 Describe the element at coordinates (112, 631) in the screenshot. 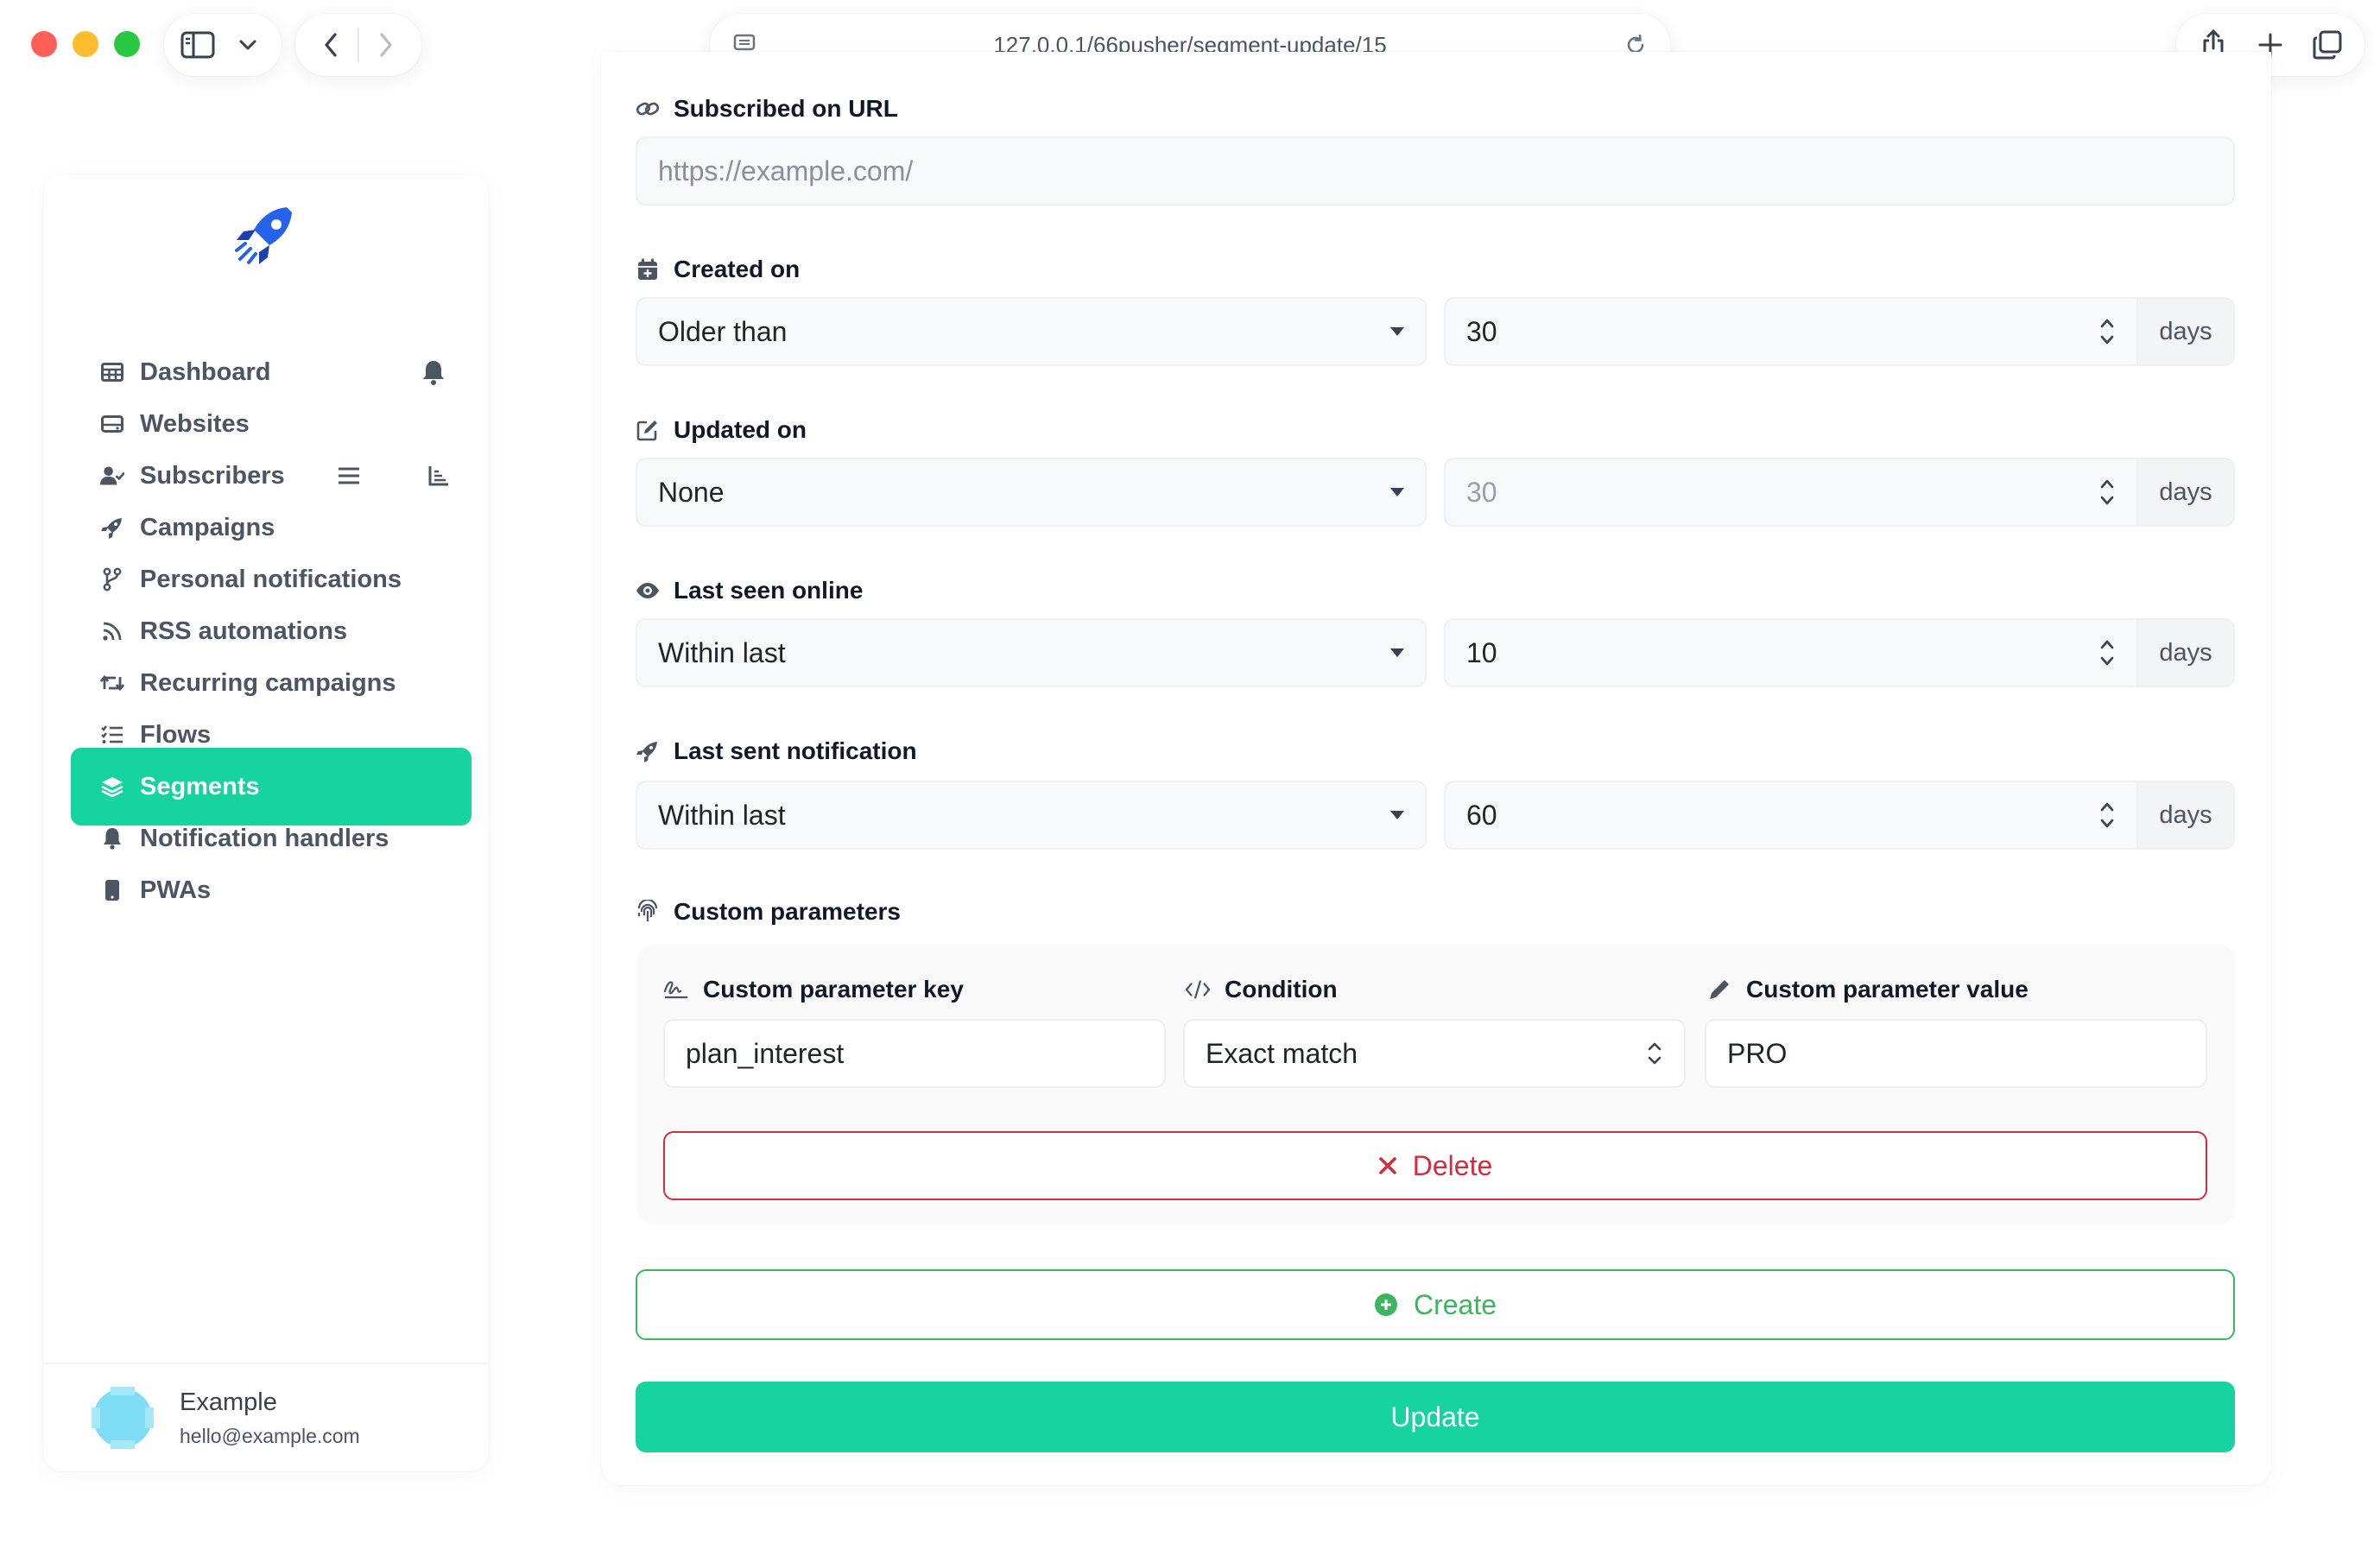

I see `rss-icon` at that location.